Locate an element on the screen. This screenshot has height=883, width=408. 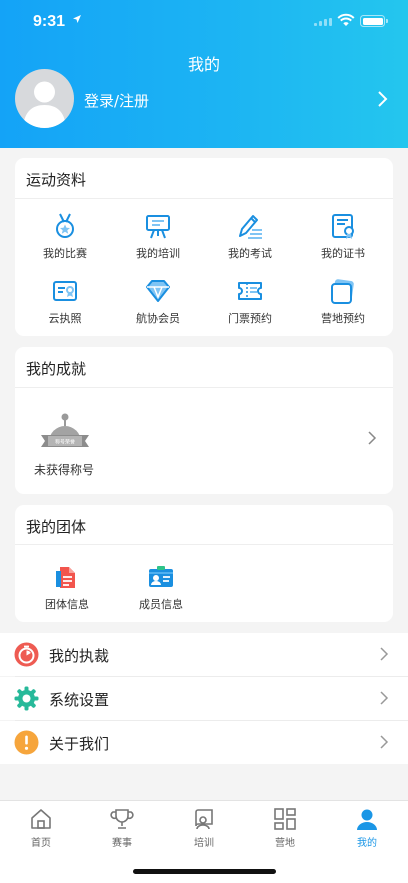
exam-pen-icon is located at coordinates (250, 227).